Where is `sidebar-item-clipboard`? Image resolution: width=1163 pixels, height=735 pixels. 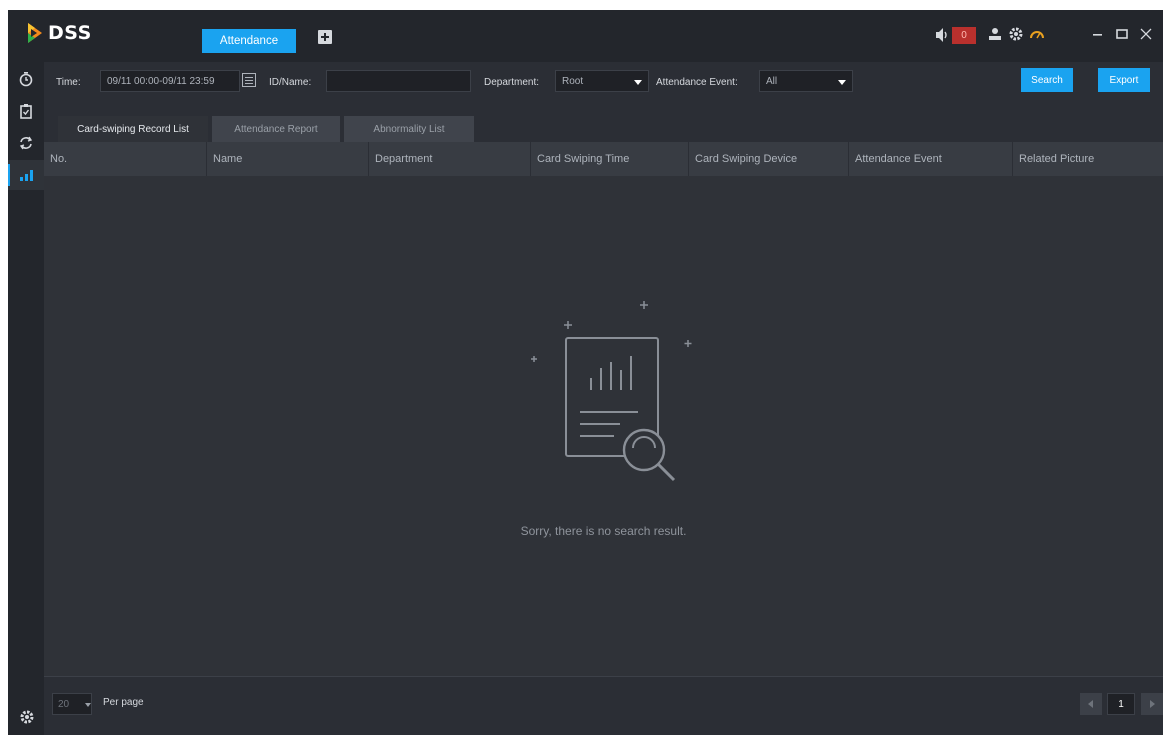
sidebar-item-clipboard is located at coordinates (26, 111).